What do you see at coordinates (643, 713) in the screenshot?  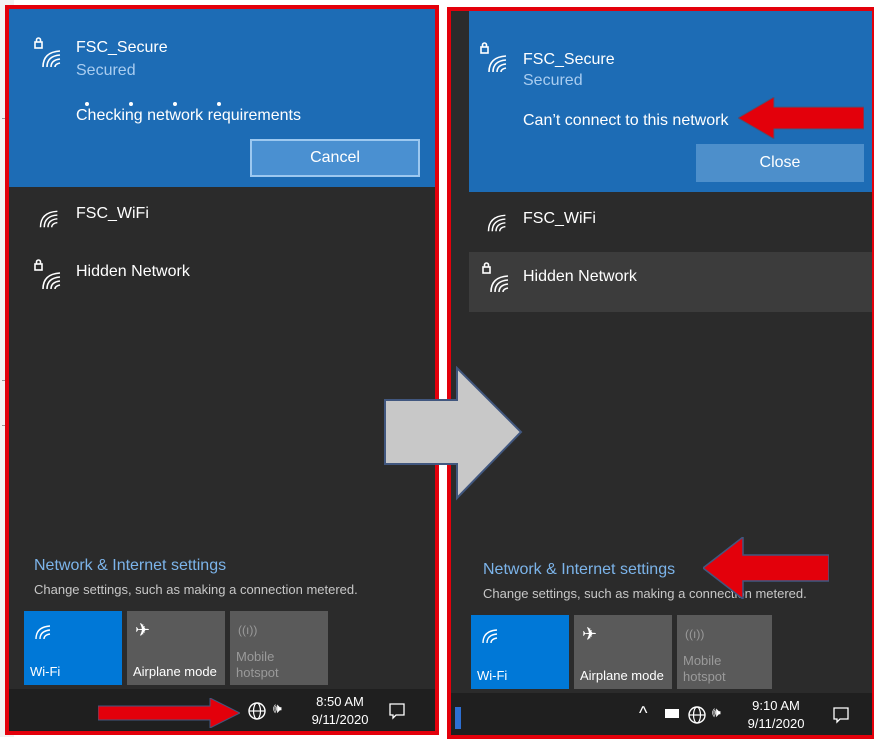 I see `show-hidden-icons-chevron-icon: ^` at bounding box center [643, 713].